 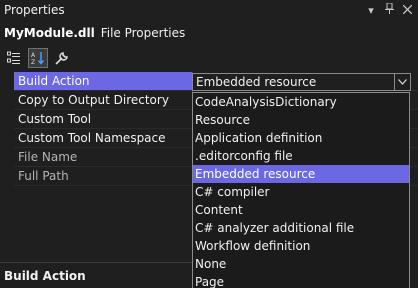 What do you see at coordinates (103, 81) in the screenshot?
I see `property-name: Build Action` at bounding box center [103, 81].